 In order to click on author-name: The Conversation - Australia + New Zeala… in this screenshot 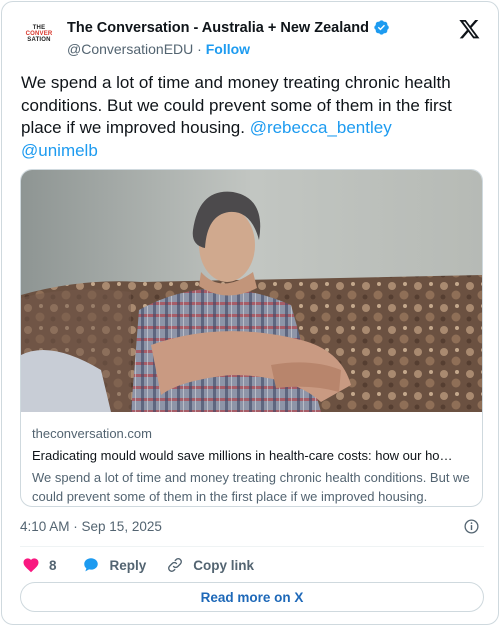, I will do `click(218, 28)`.